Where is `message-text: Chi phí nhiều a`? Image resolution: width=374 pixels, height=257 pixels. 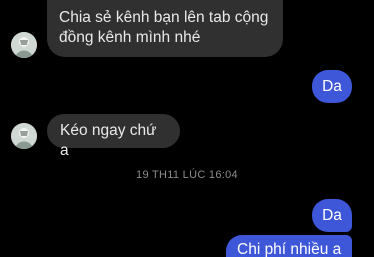 message-text: Chi phí nhiều a is located at coordinates (289, 249).